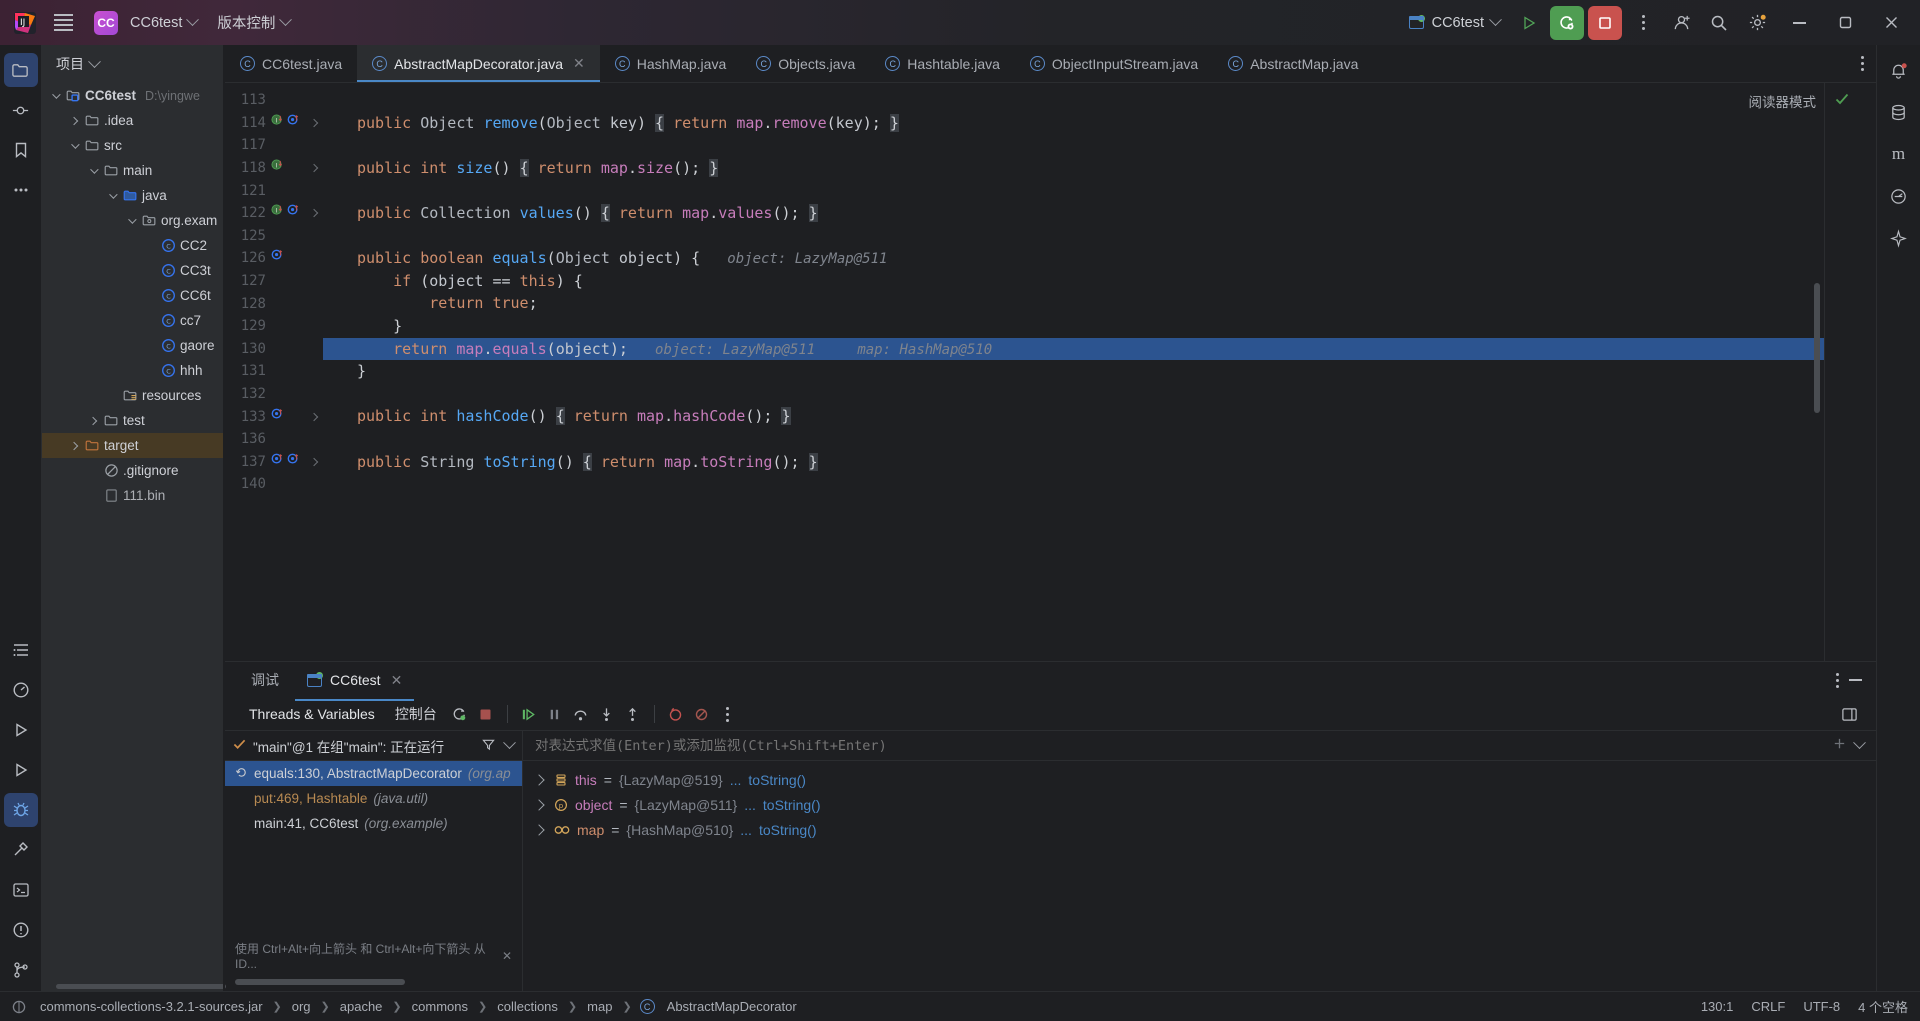  Describe the element at coordinates (1199, 779) in the screenshot. I see `variable-row: this = {LazyMap@519}... toString()` at that location.